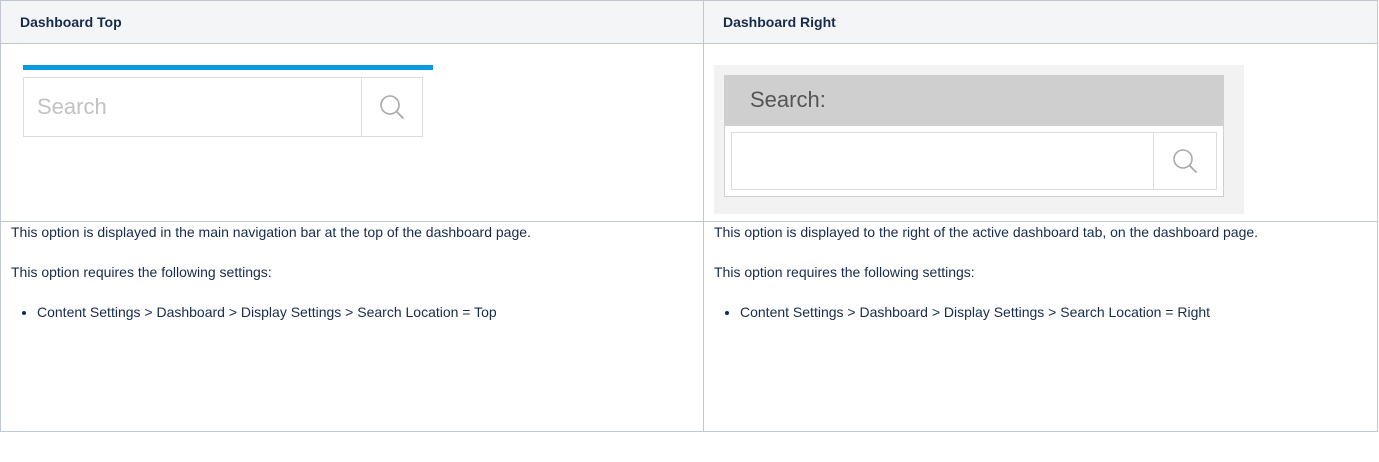 This screenshot has height=462, width=1379. I want to click on top-search-button, so click(391, 107).